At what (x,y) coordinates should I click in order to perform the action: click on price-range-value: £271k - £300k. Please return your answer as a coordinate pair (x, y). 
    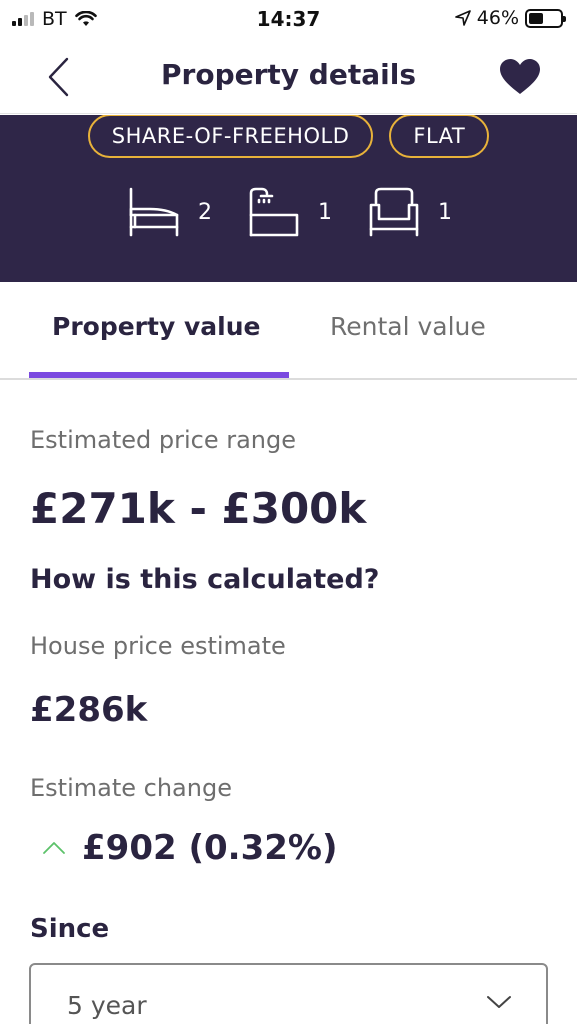
    Looking at the image, I should click on (198, 508).